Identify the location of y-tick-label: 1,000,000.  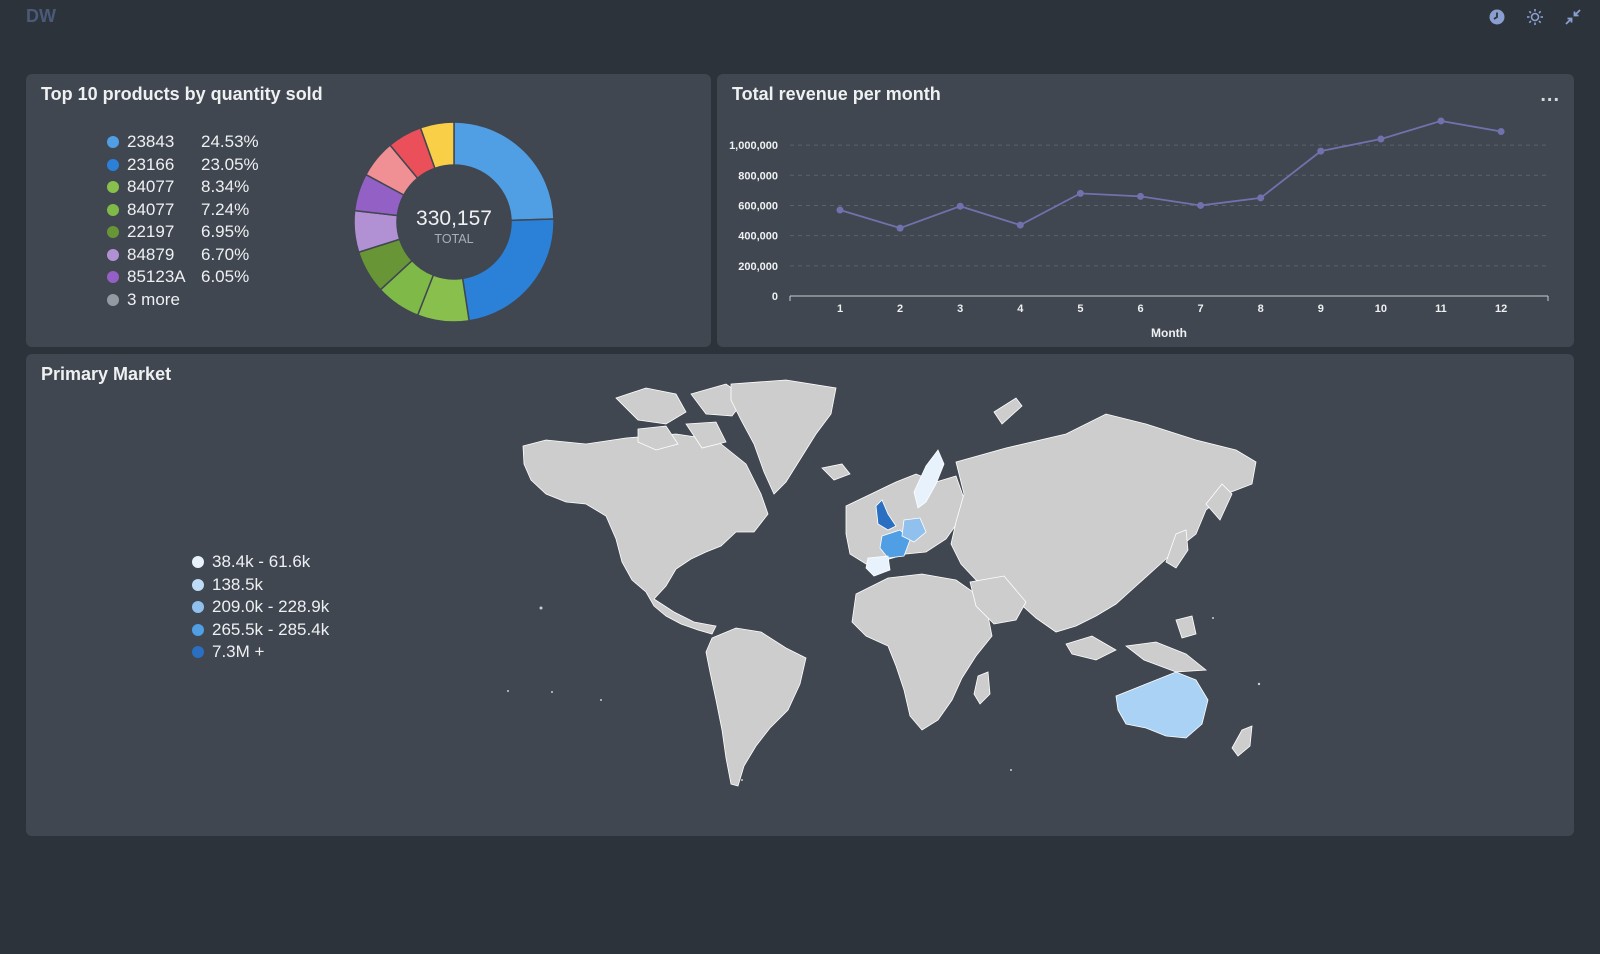
(753, 146).